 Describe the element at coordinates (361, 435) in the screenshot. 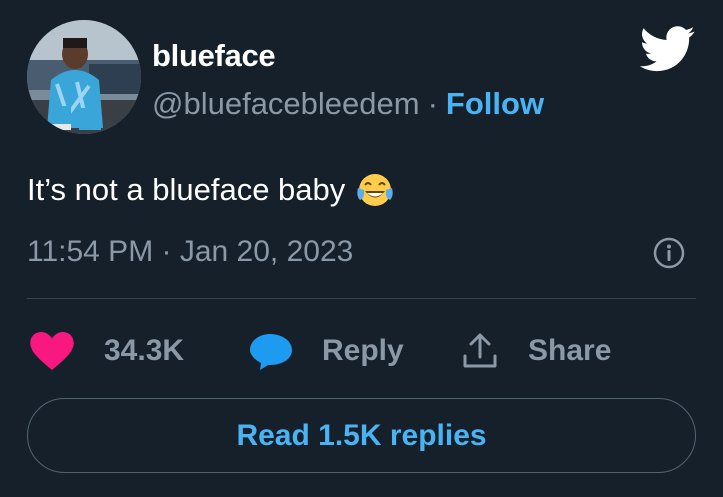

I see `read-replies-button: Read 1.5K replies` at that location.